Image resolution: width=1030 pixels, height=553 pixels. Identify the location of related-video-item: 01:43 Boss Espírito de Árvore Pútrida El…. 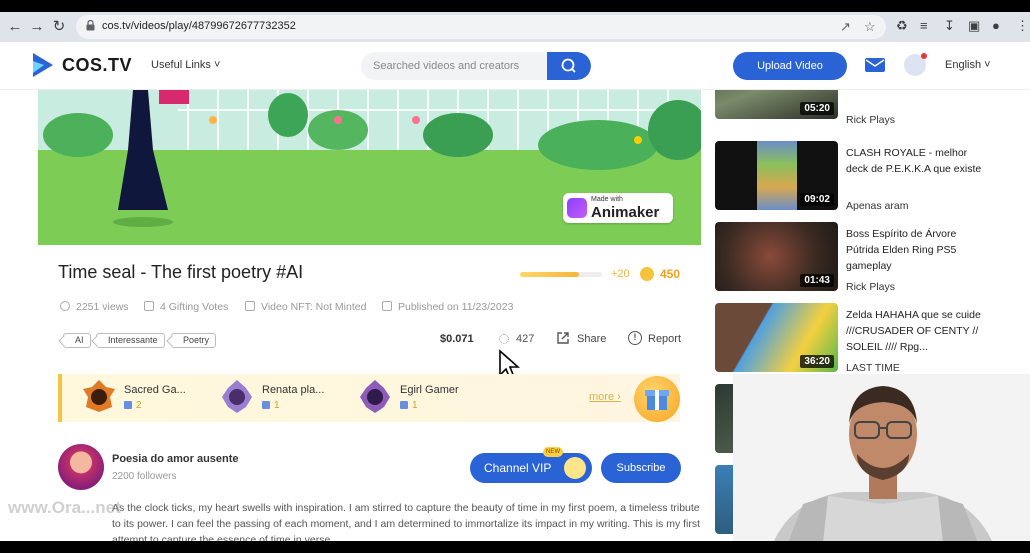
(872, 258).